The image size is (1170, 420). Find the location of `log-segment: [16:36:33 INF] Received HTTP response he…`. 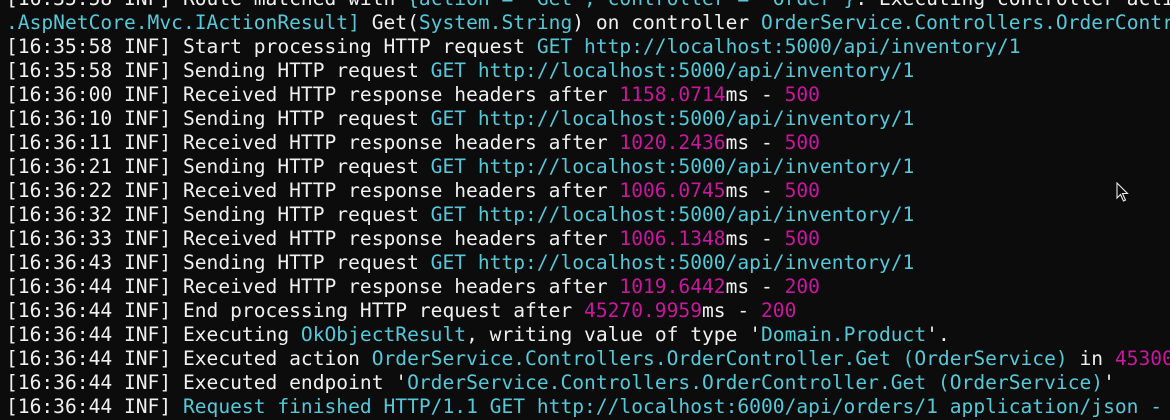

log-segment: [16:36:33 INF] Received HTTP response he… is located at coordinates (313, 238).